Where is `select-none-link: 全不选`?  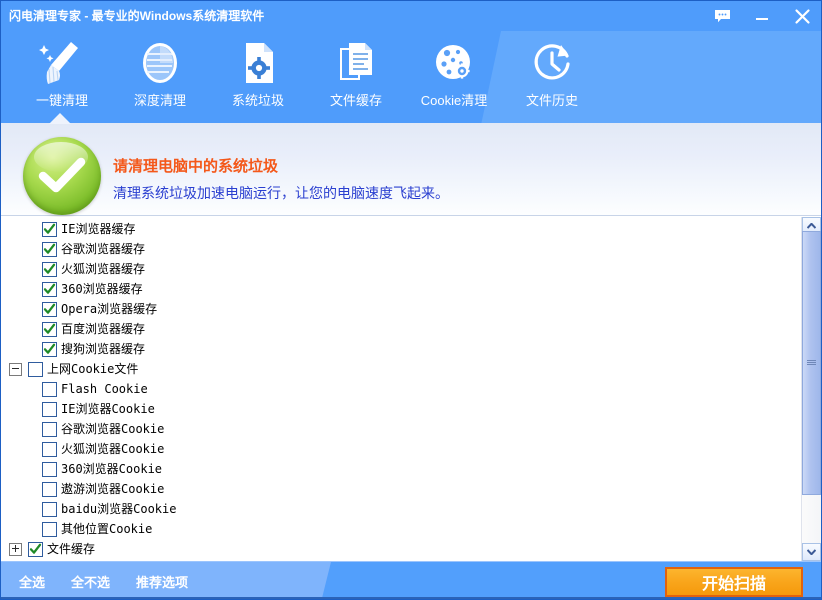
select-none-link: 全不选 is located at coordinates (90, 581).